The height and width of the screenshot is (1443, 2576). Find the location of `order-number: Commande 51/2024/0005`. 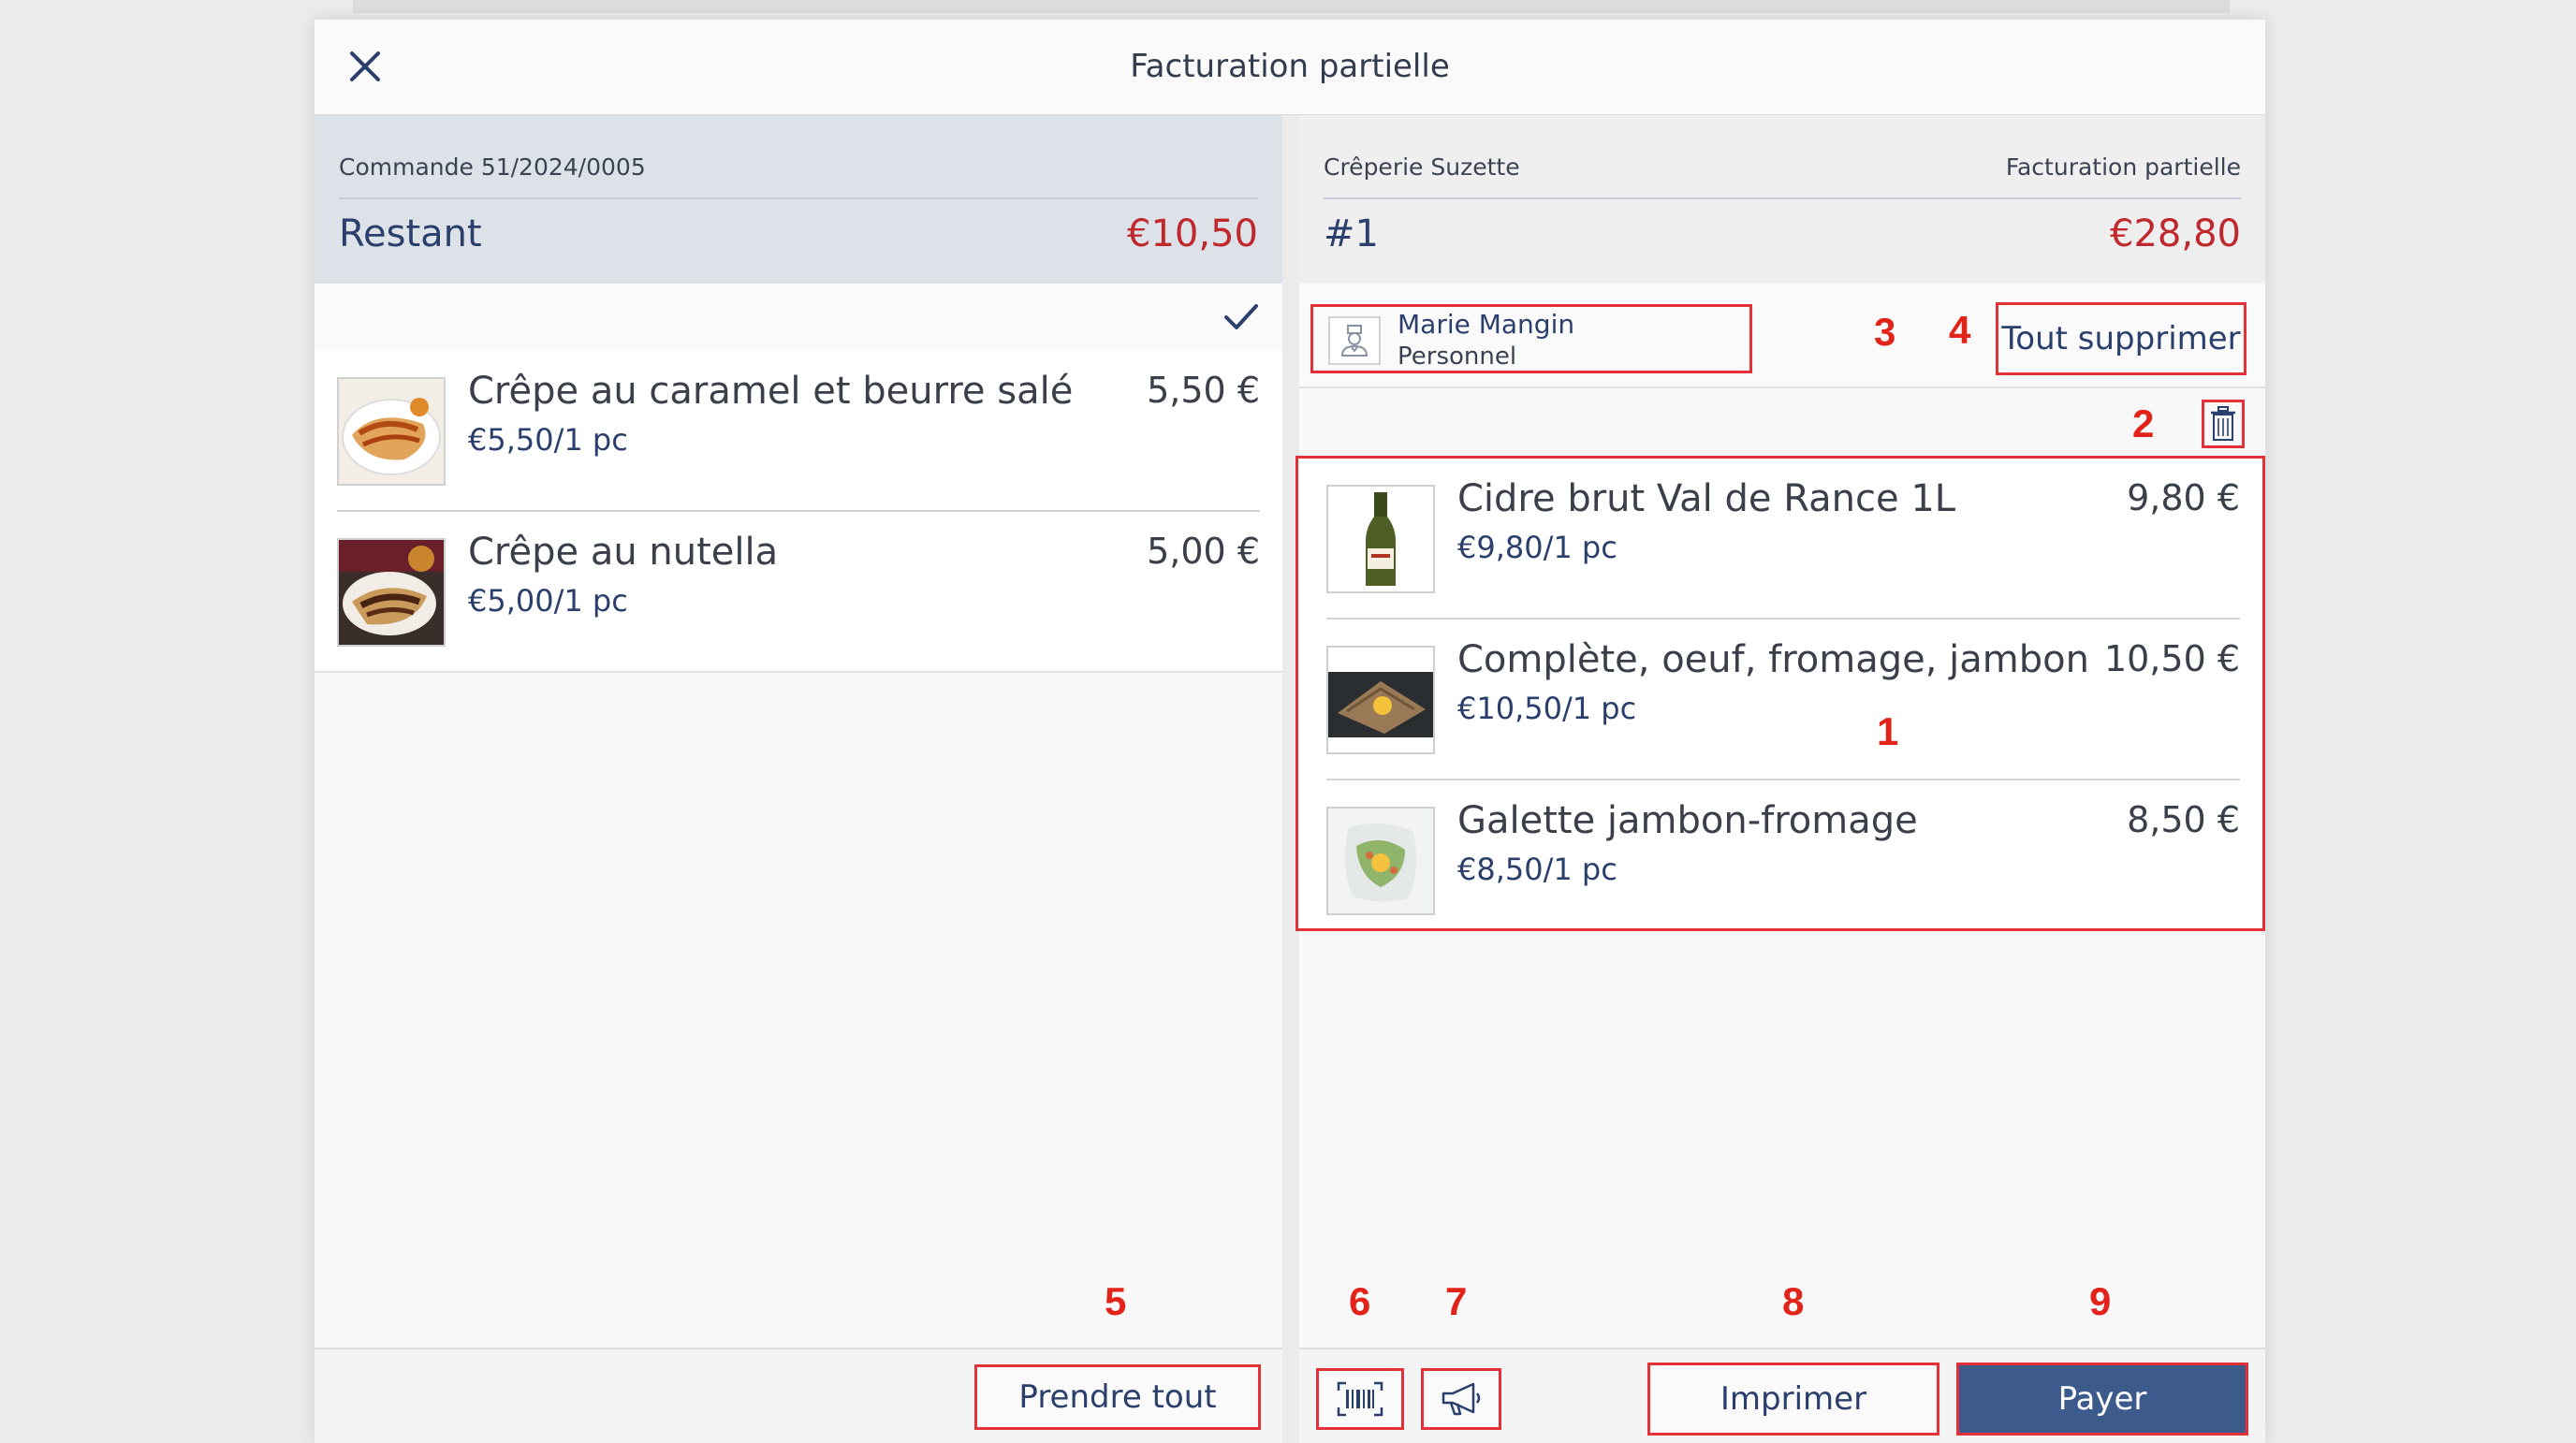

order-number: Commande 51/2024/0005 is located at coordinates (493, 167).